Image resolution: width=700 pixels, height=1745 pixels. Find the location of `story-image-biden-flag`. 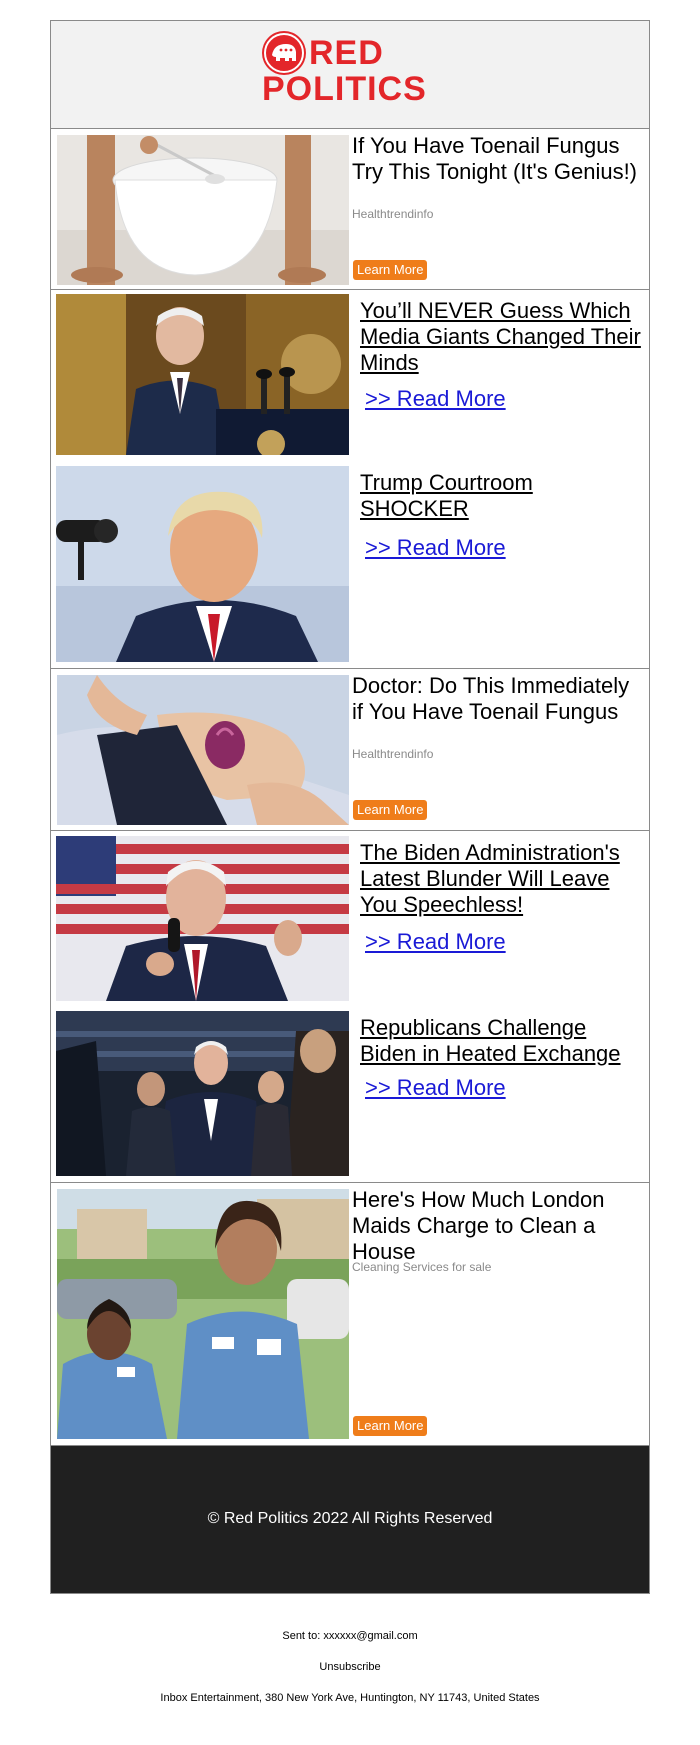

story-image-biden-flag is located at coordinates (202, 918).